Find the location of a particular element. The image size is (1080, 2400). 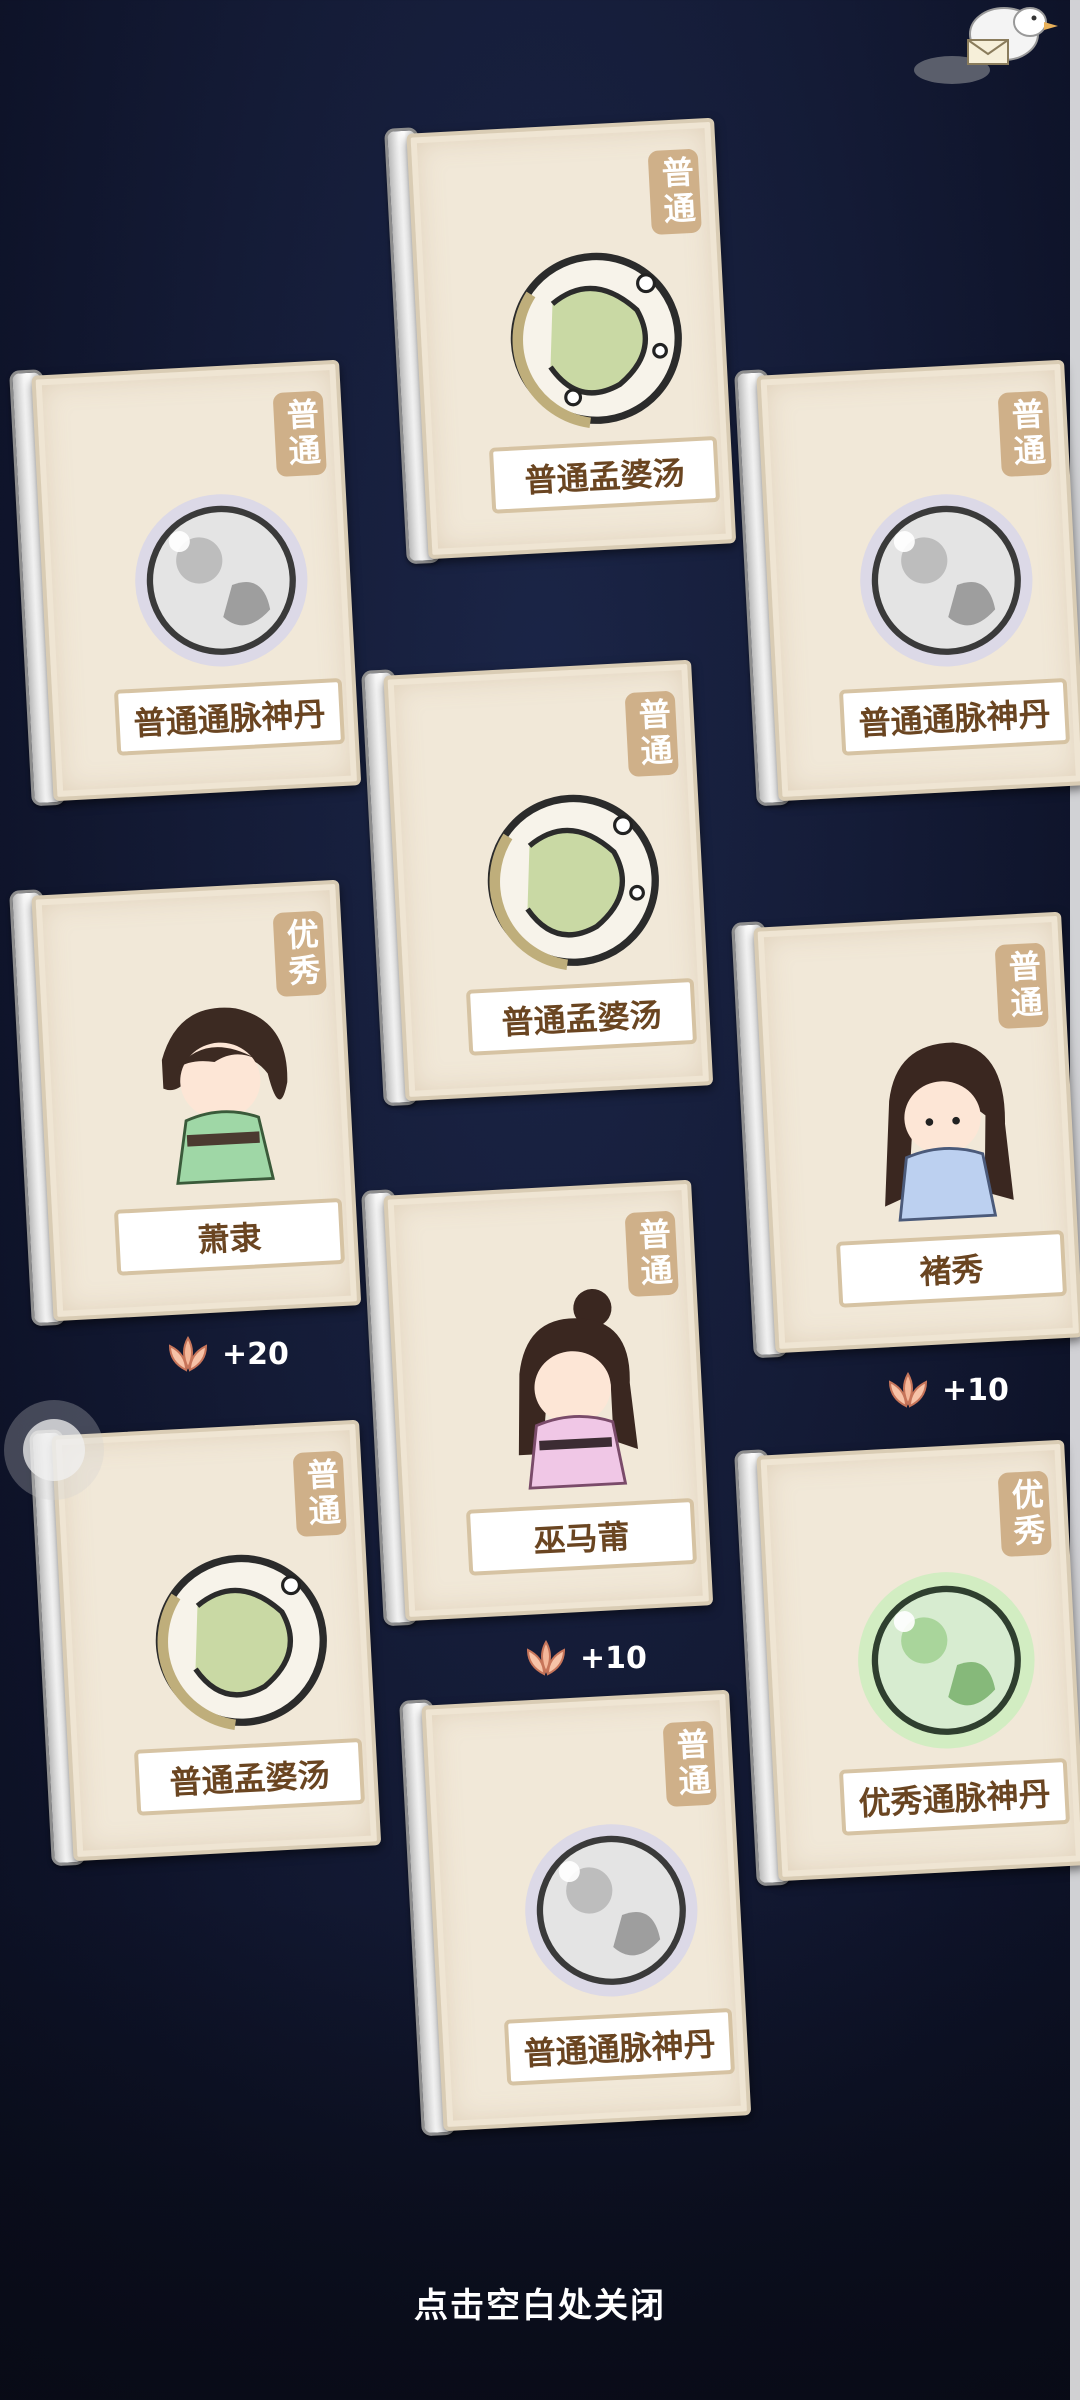

card-paper: 优秀 优秀通脉神丹 is located at coordinates (918, 1660).